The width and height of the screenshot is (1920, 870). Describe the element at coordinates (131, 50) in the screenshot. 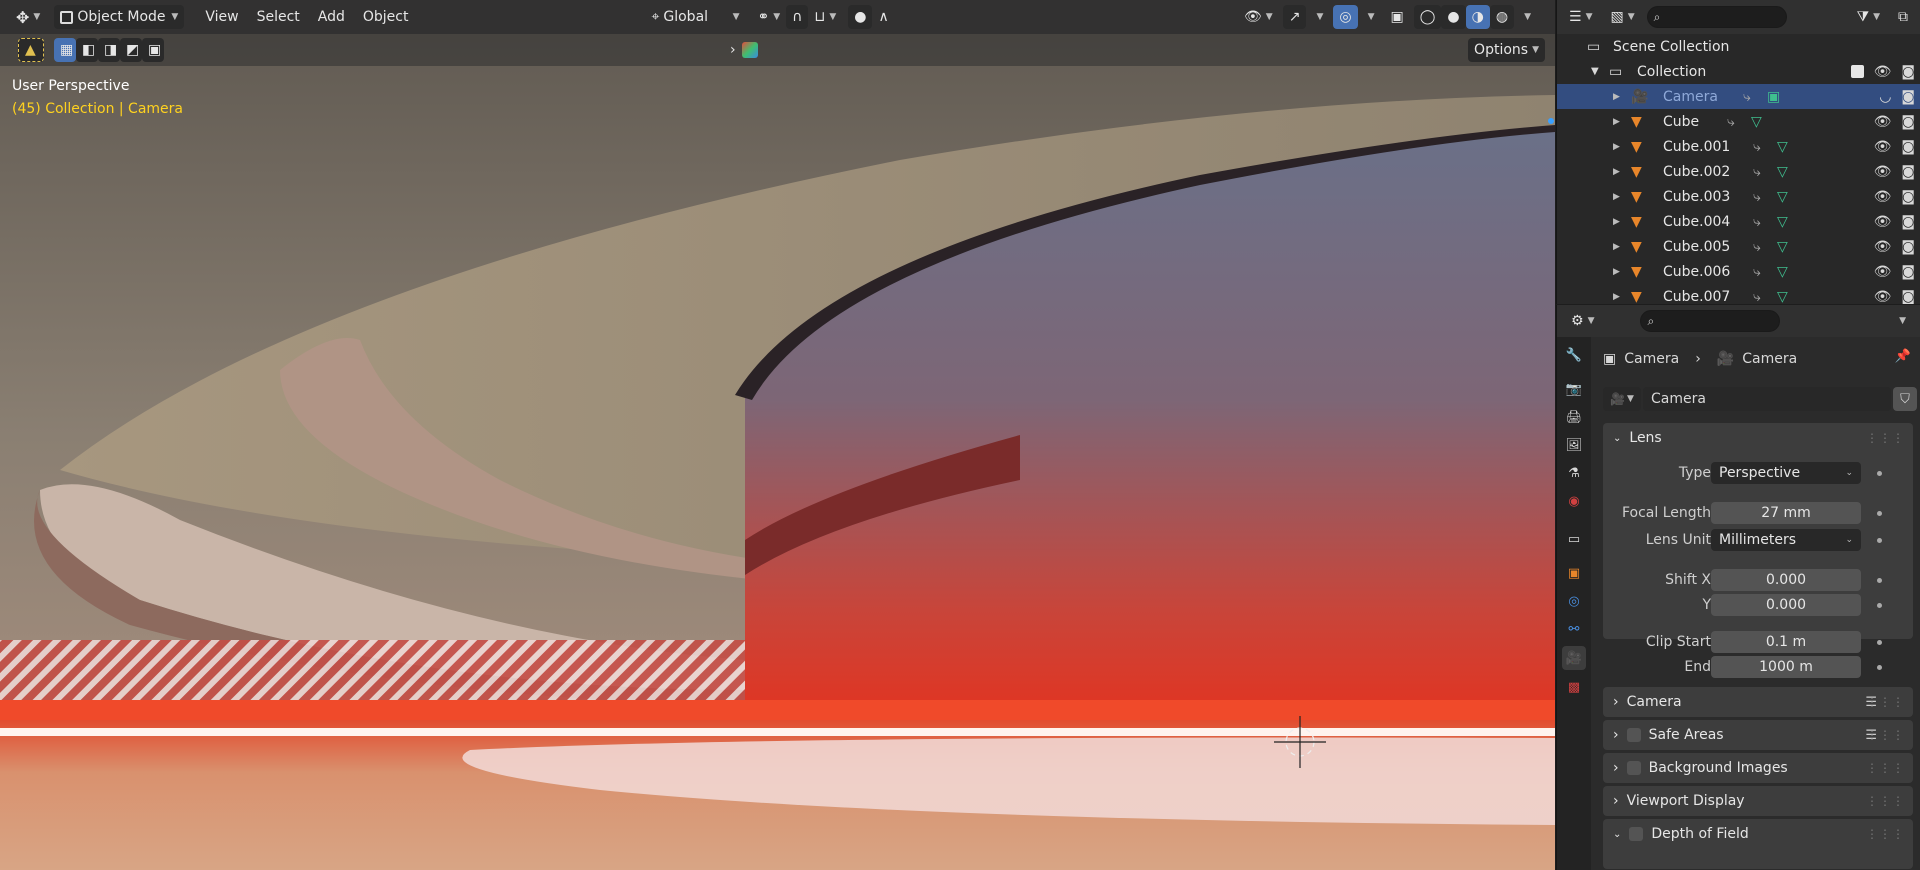

I see `select-mode-invert: ◩` at that location.